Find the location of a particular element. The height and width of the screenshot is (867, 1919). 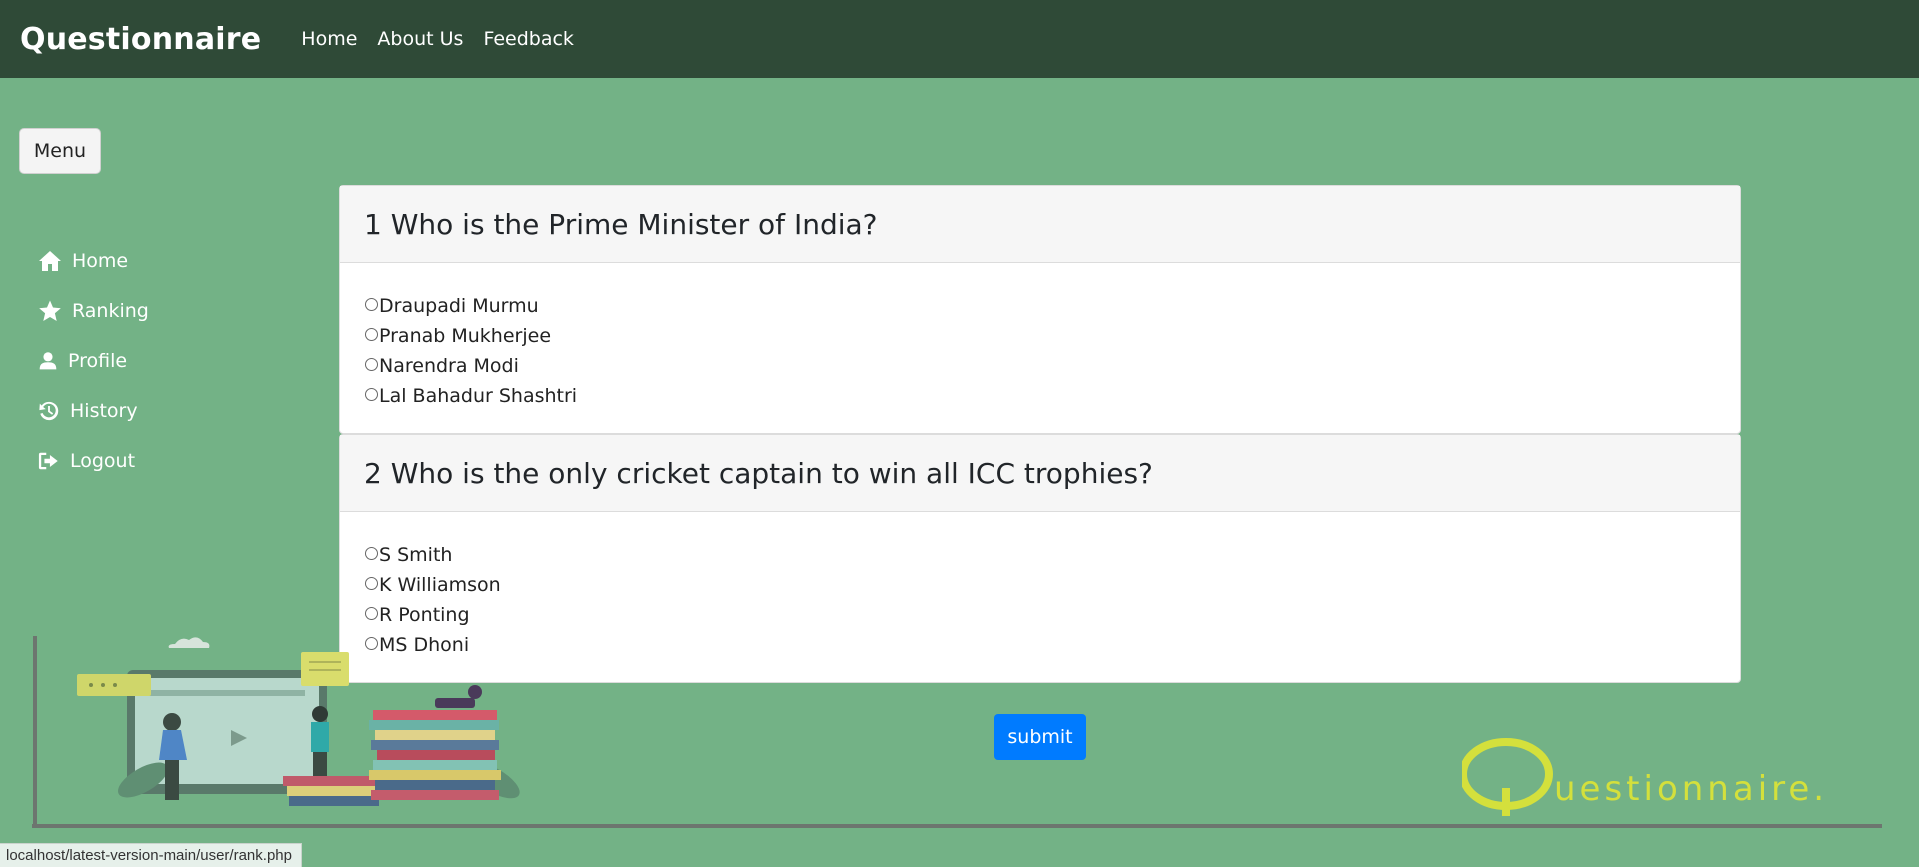

sidebar: Home Ranking Profile History Logout is located at coordinates (93, 361).